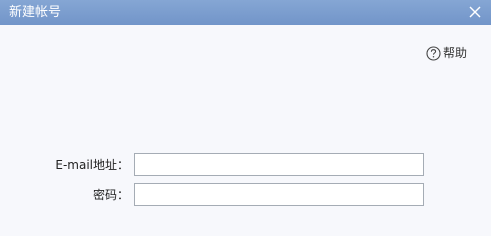  What do you see at coordinates (279, 194) in the screenshot?
I see `password-input` at bounding box center [279, 194].